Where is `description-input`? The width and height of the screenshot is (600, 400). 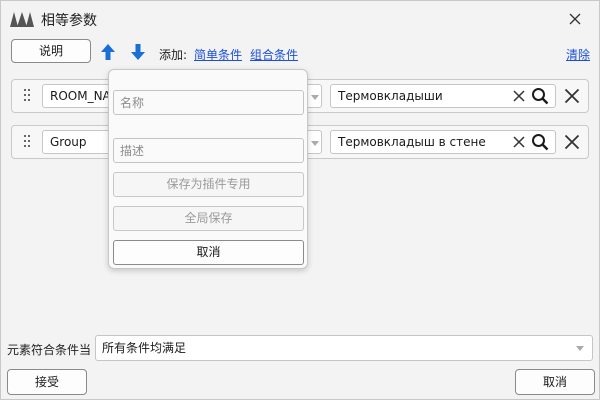 description-input is located at coordinates (208, 150).